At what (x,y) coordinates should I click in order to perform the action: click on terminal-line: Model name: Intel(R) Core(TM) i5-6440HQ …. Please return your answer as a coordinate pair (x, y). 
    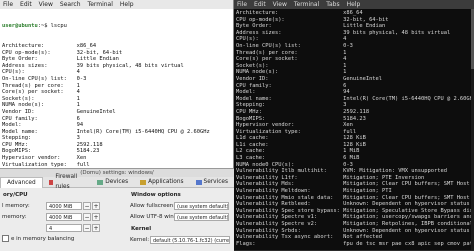
    Looking at the image, I should click on (106, 131).